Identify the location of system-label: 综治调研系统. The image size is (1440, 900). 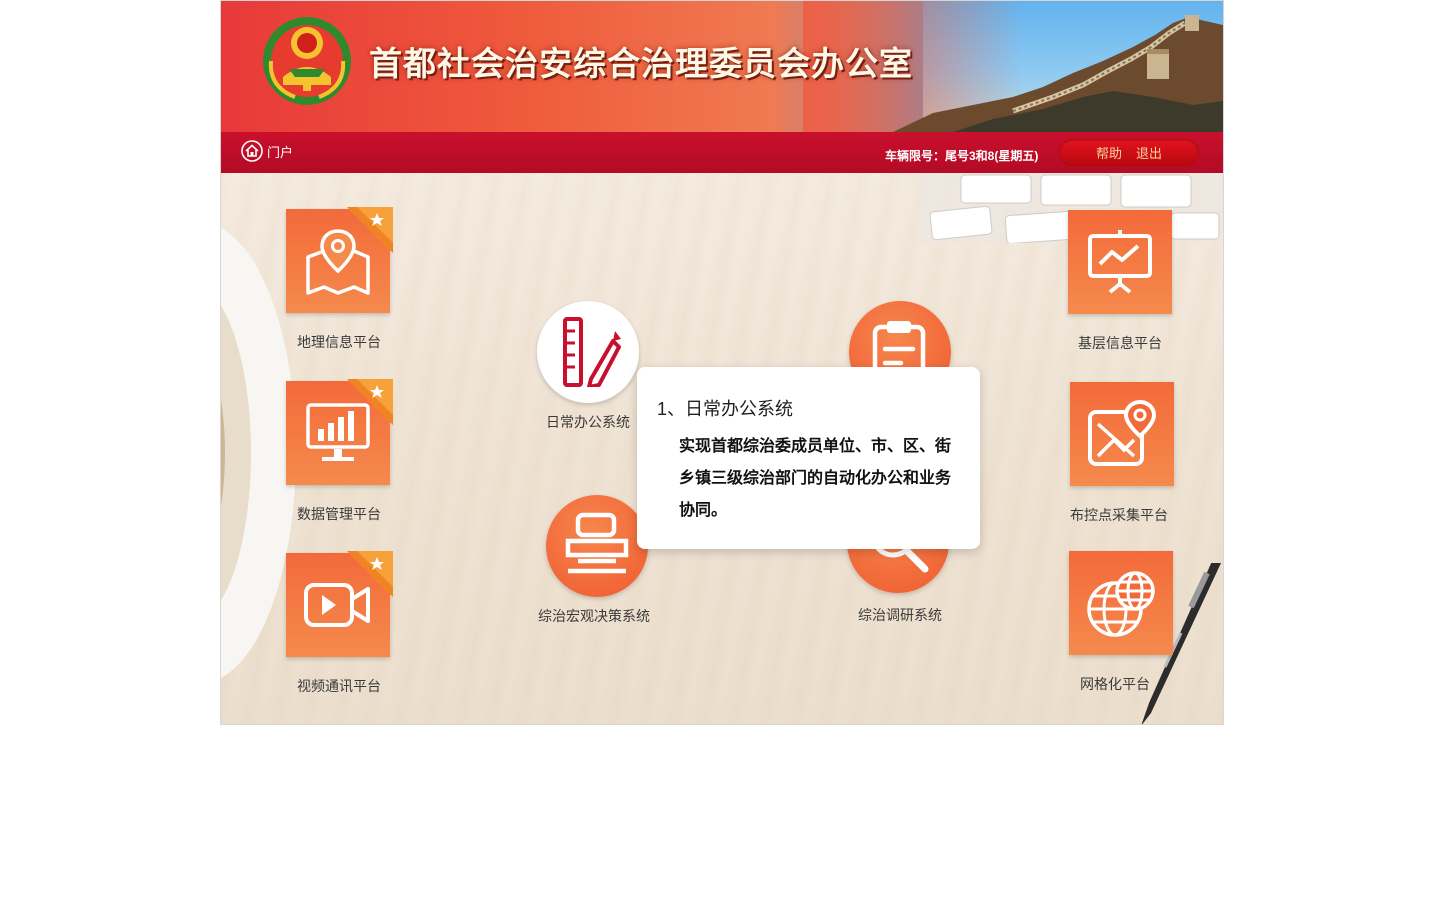
(900, 615).